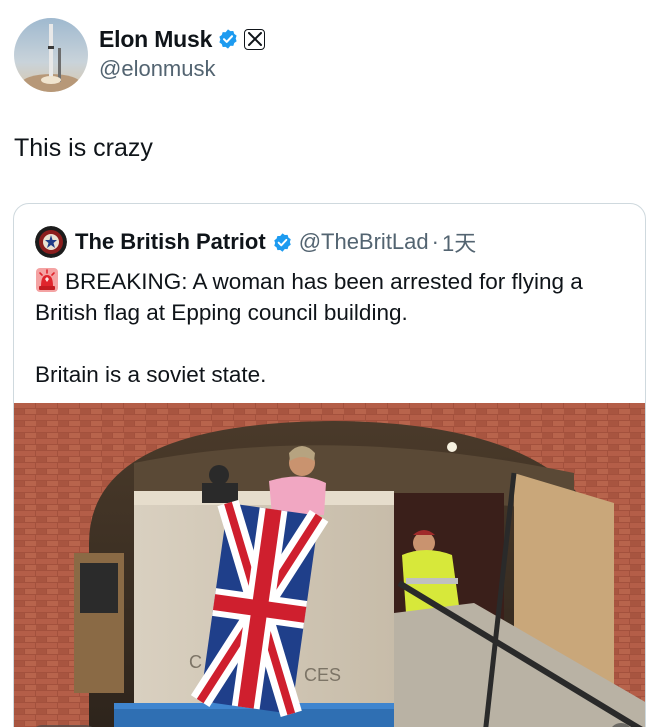  Describe the element at coordinates (255, 39) in the screenshot. I see `x-logo-icon` at that location.